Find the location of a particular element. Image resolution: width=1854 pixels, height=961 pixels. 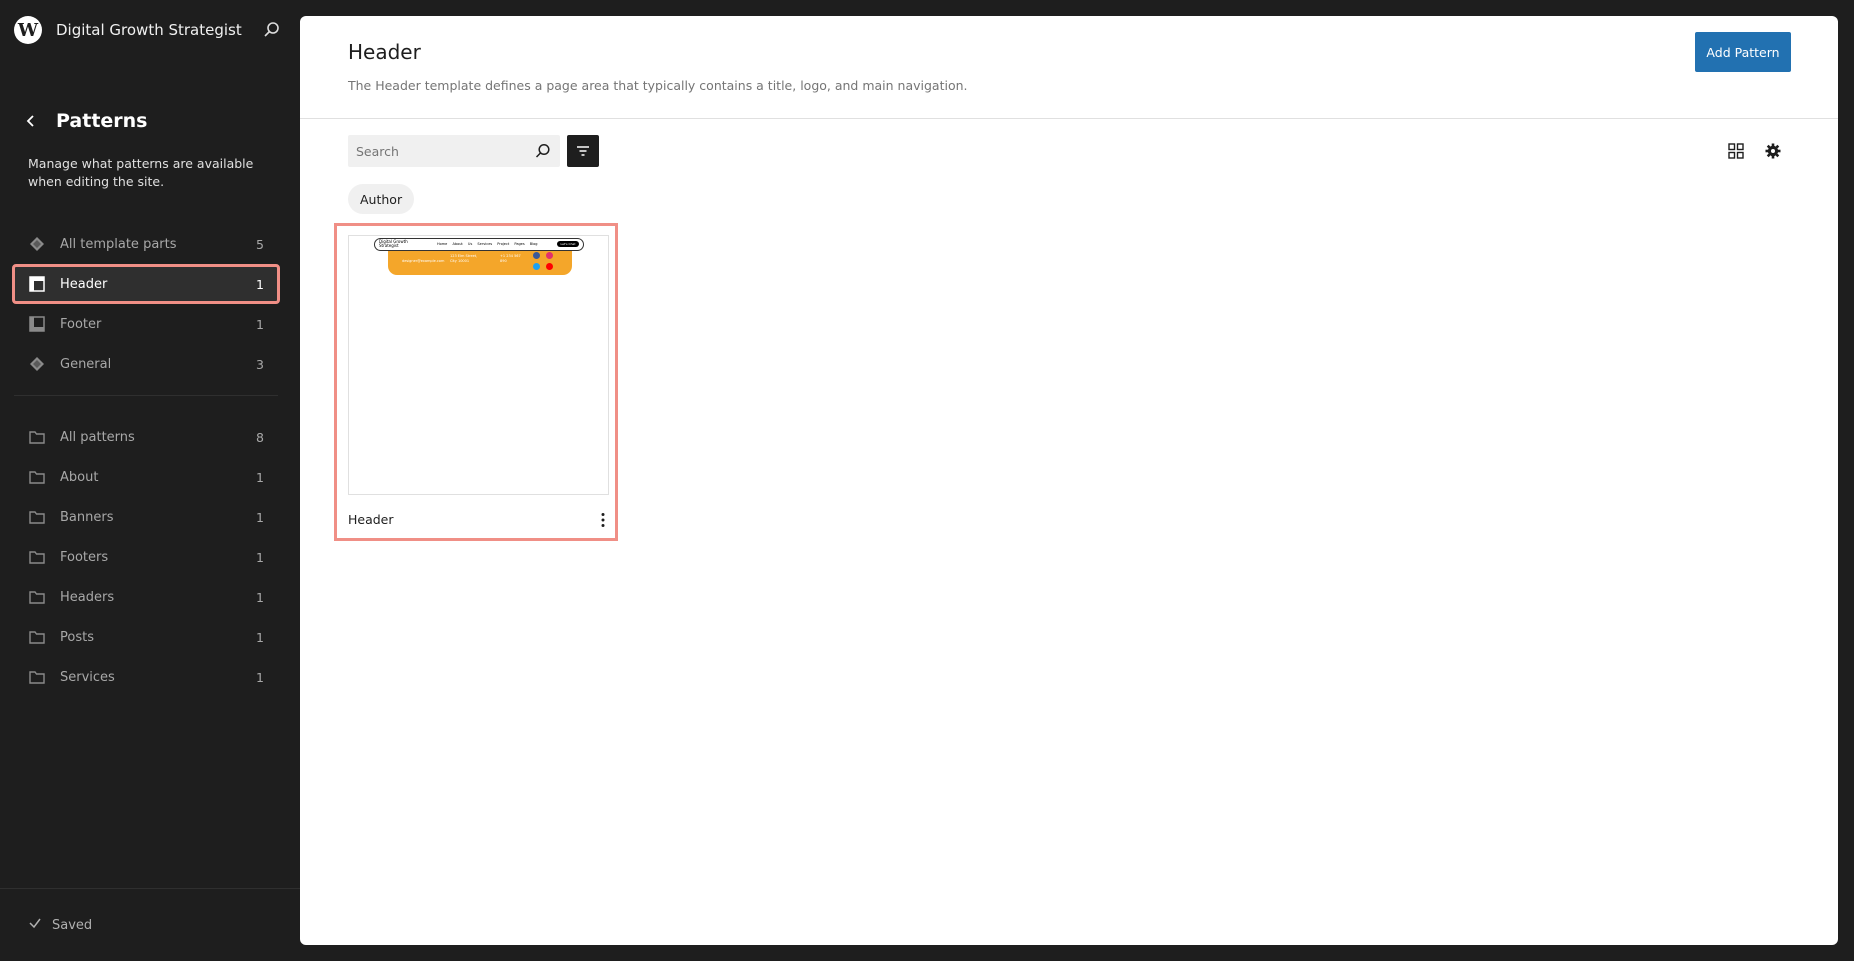

sidebar-item-label: Headers is located at coordinates (87, 597).